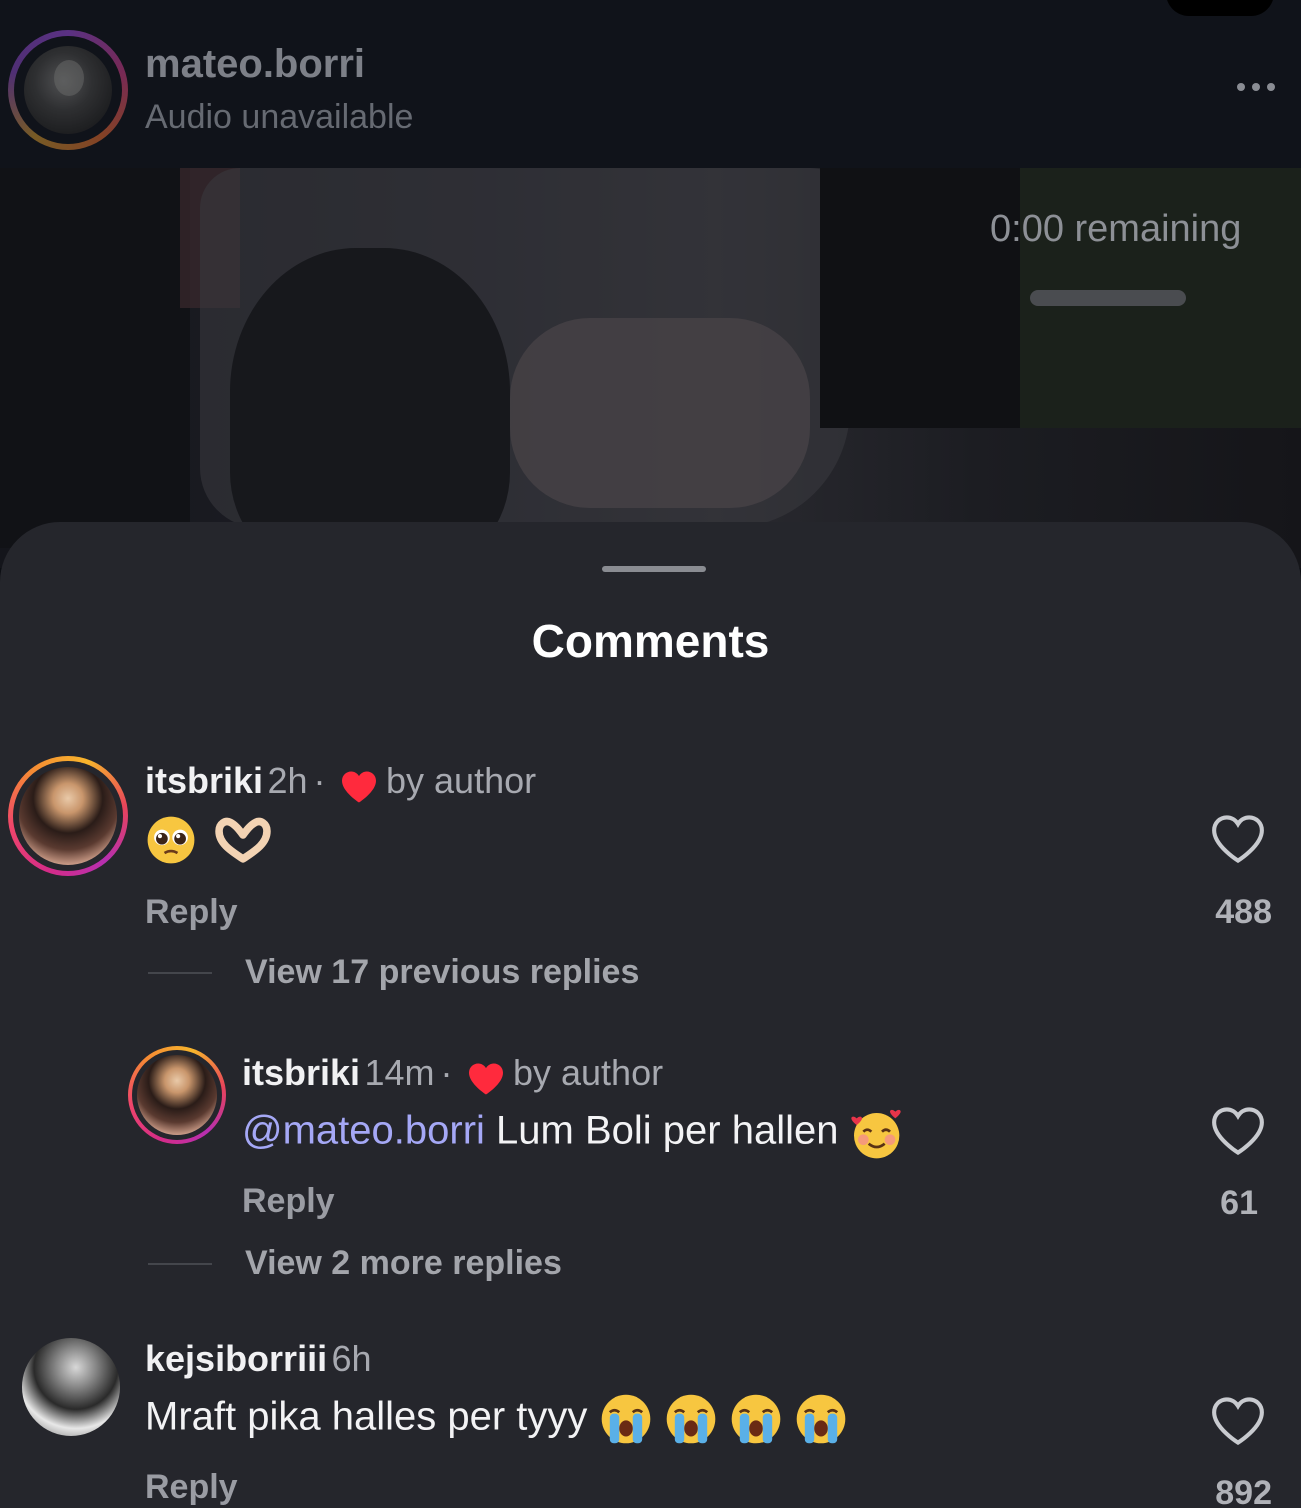 The image size is (1301, 1508). What do you see at coordinates (208, 840) in the screenshot?
I see `comment-emoji` at bounding box center [208, 840].